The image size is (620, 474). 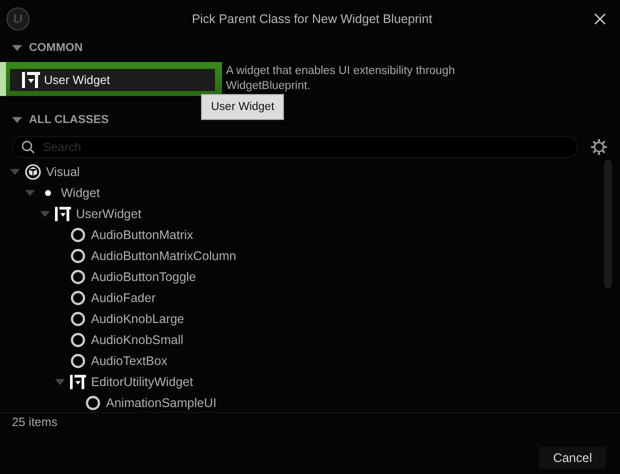 What do you see at coordinates (163, 255) in the screenshot?
I see `tree-item: AudioButtonMatrixColumn` at bounding box center [163, 255].